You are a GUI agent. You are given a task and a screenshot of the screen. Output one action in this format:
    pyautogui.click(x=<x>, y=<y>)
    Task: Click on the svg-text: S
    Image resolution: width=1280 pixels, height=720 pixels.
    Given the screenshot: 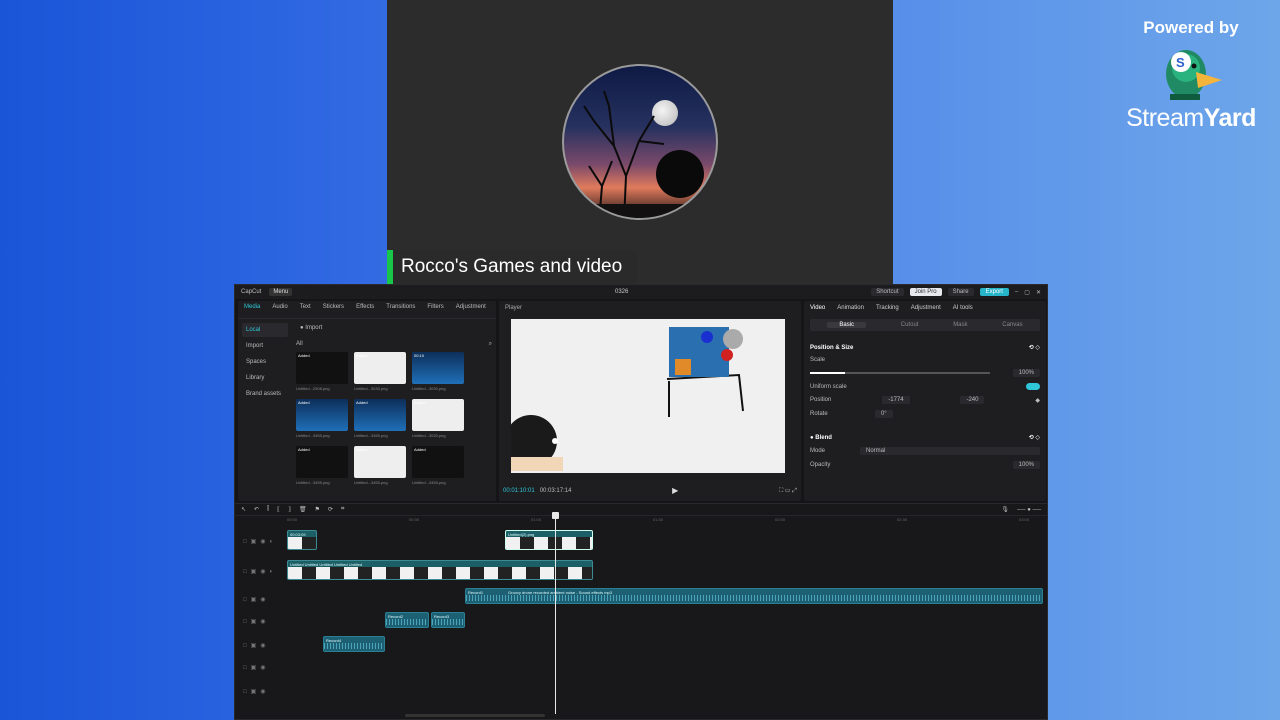 What is the action you would take?
    pyautogui.click(x=1180, y=62)
    